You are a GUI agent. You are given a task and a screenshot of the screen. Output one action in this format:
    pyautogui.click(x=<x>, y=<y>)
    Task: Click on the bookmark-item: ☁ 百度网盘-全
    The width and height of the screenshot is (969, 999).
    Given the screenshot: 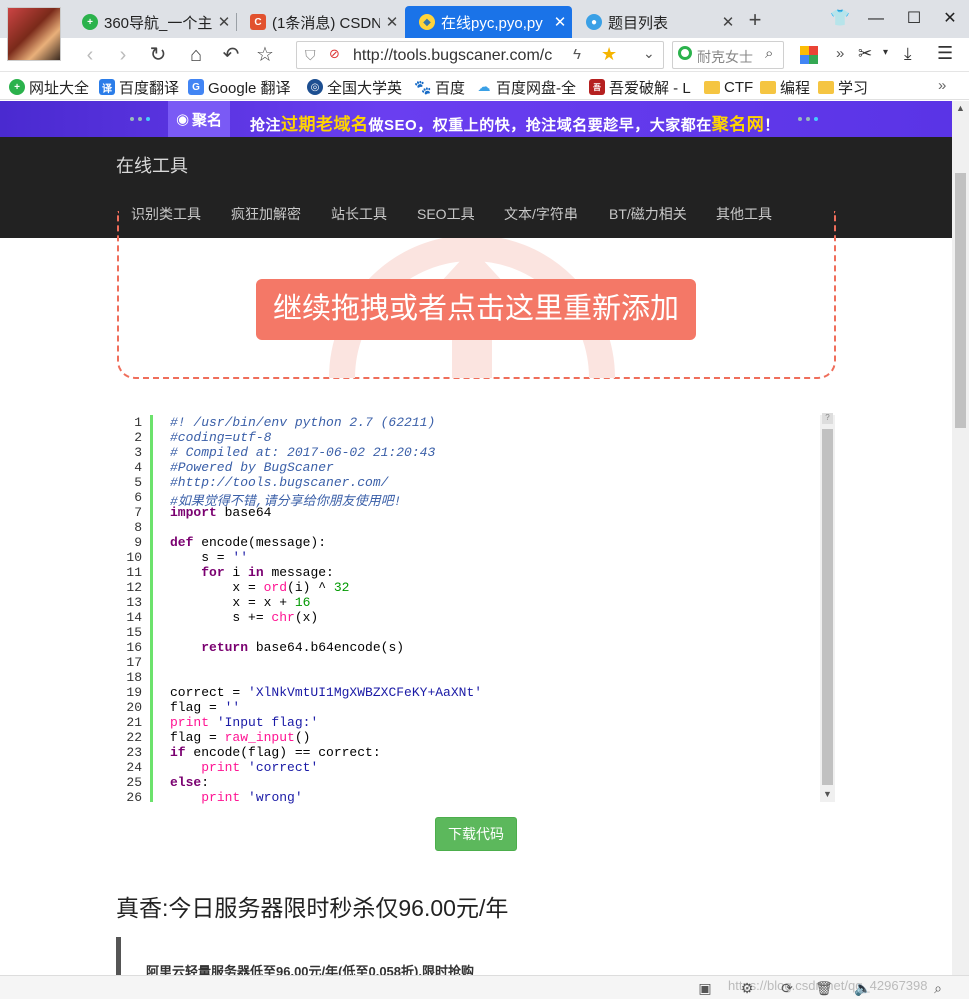 What is the action you would take?
    pyautogui.click(x=526, y=87)
    